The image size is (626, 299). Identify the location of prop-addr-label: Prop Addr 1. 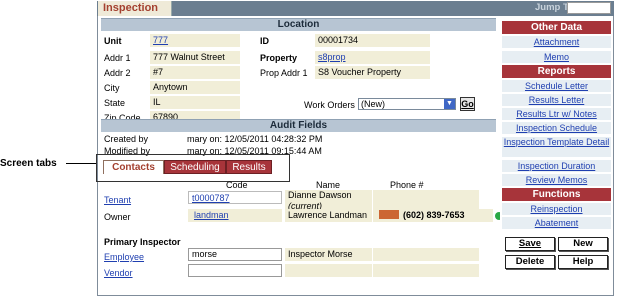
(284, 73).